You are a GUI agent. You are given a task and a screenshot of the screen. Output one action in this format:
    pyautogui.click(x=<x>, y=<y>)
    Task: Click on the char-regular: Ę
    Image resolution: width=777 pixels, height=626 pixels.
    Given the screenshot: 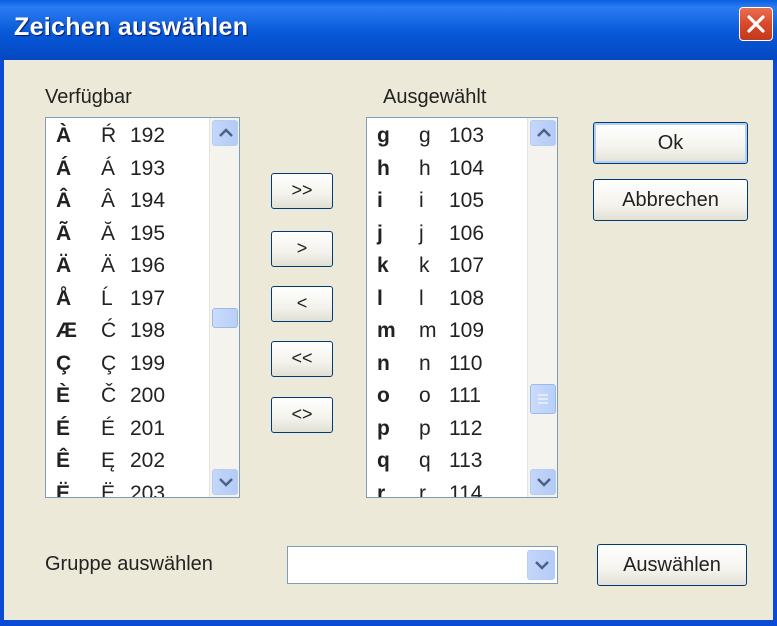 What is the action you would take?
    pyautogui.click(x=108, y=460)
    